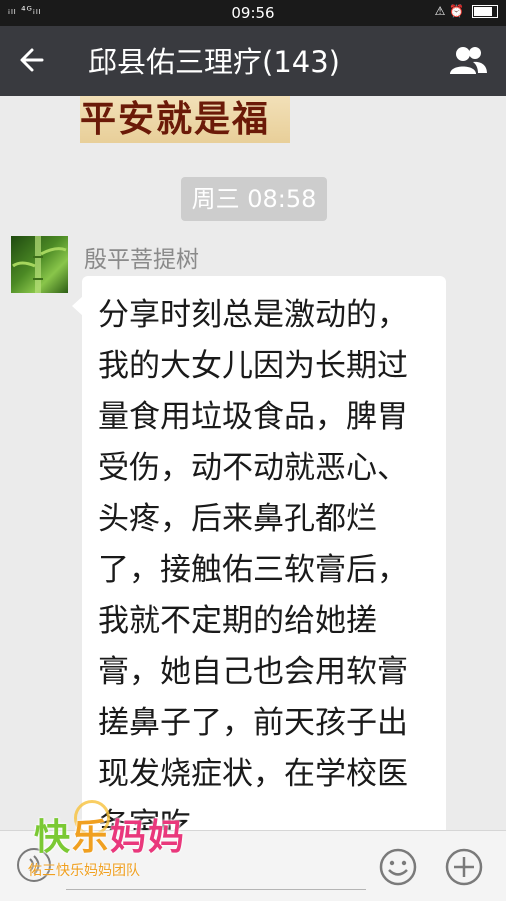 Image resolution: width=506 pixels, height=901 pixels. Describe the element at coordinates (254, 199) in the screenshot. I see `message-timestamp: 周三 08:58` at that location.